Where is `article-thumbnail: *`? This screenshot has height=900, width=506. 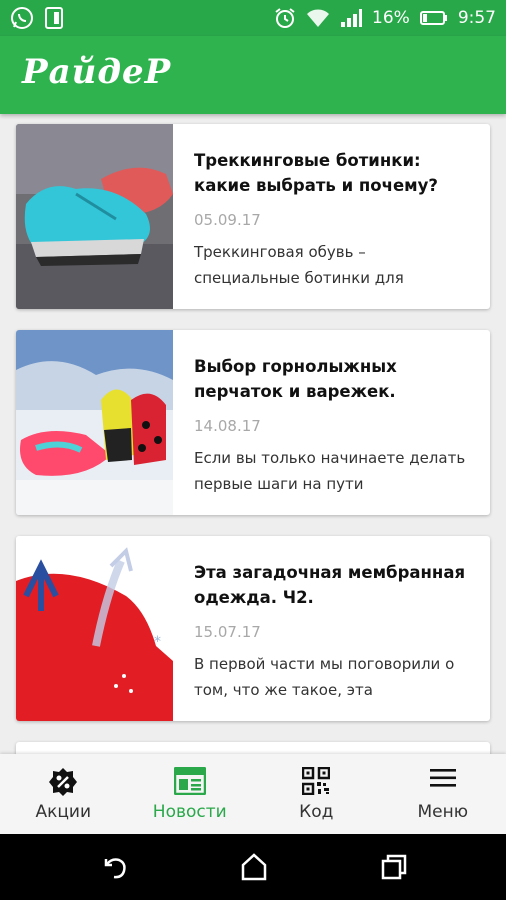 article-thumbnail: * is located at coordinates (94, 628).